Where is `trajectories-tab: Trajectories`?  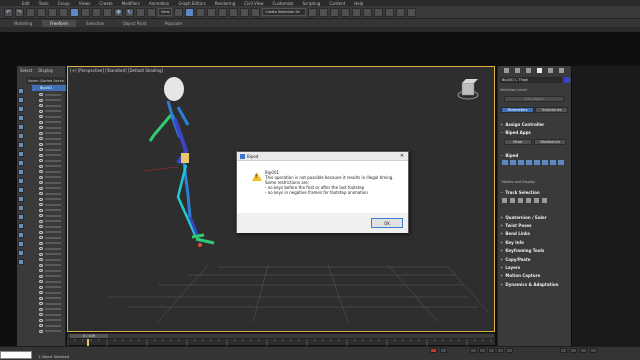
trajectories-tab: Trajectories is located at coordinates (551, 110).